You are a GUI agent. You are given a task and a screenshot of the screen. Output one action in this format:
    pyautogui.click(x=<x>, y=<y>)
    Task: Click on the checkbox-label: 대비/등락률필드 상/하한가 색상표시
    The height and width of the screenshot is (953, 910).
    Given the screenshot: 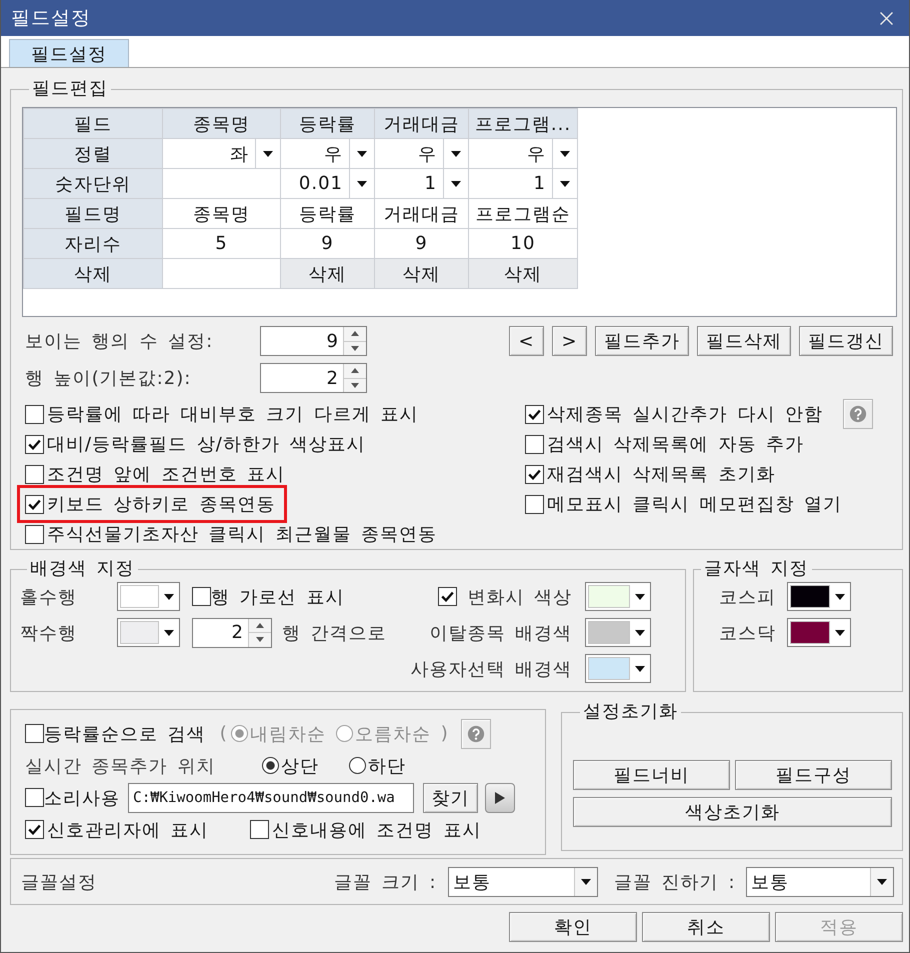 What is the action you would take?
    pyautogui.click(x=206, y=444)
    